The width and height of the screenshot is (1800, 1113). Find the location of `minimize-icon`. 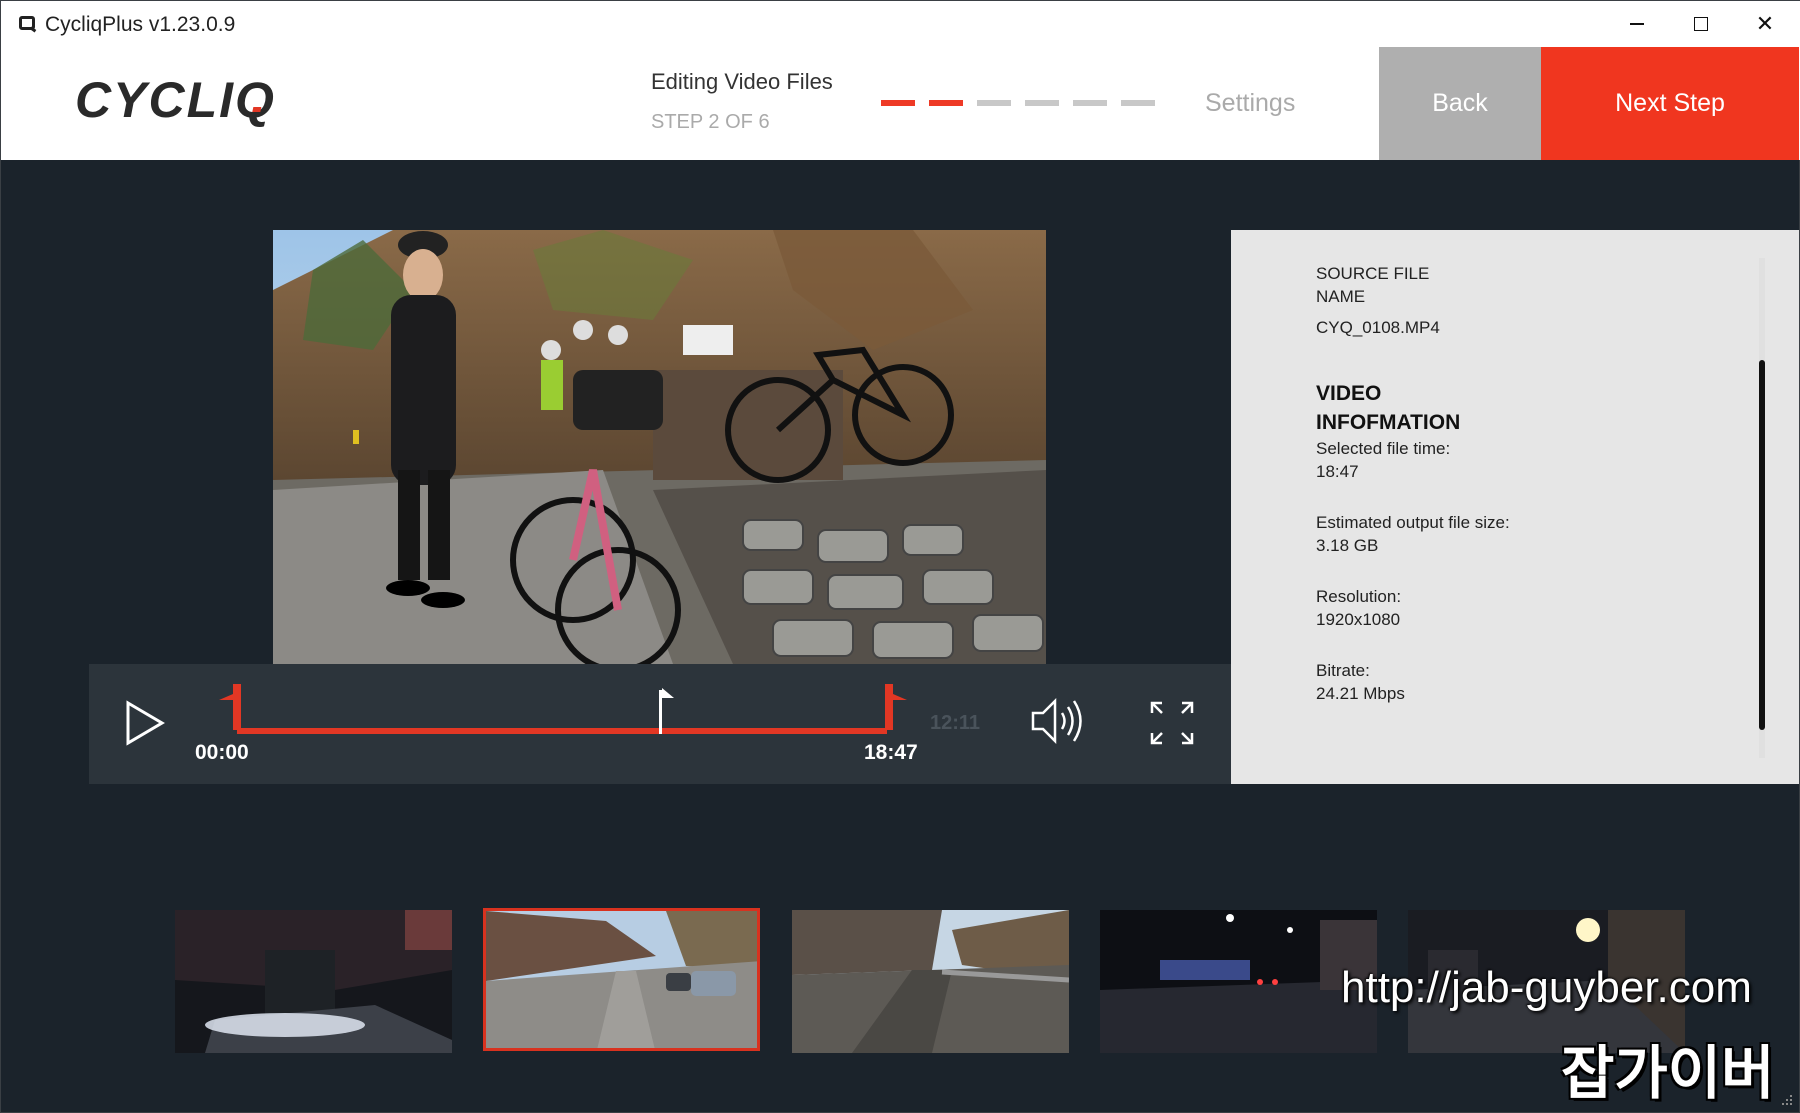

minimize-icon is located at coordinates (1637, 24).